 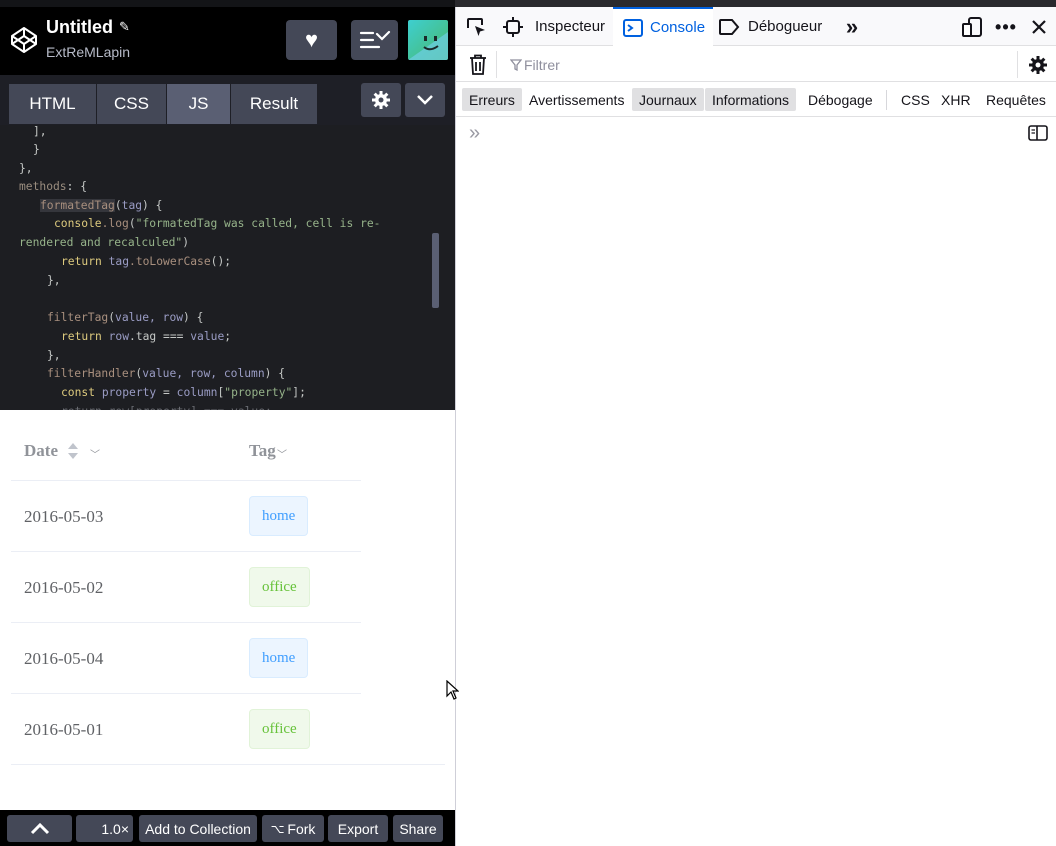 What do you see at coordinates (131, 104) in the screenshot?
I see `tab-css: CSS` at bounding box center [131, 104].